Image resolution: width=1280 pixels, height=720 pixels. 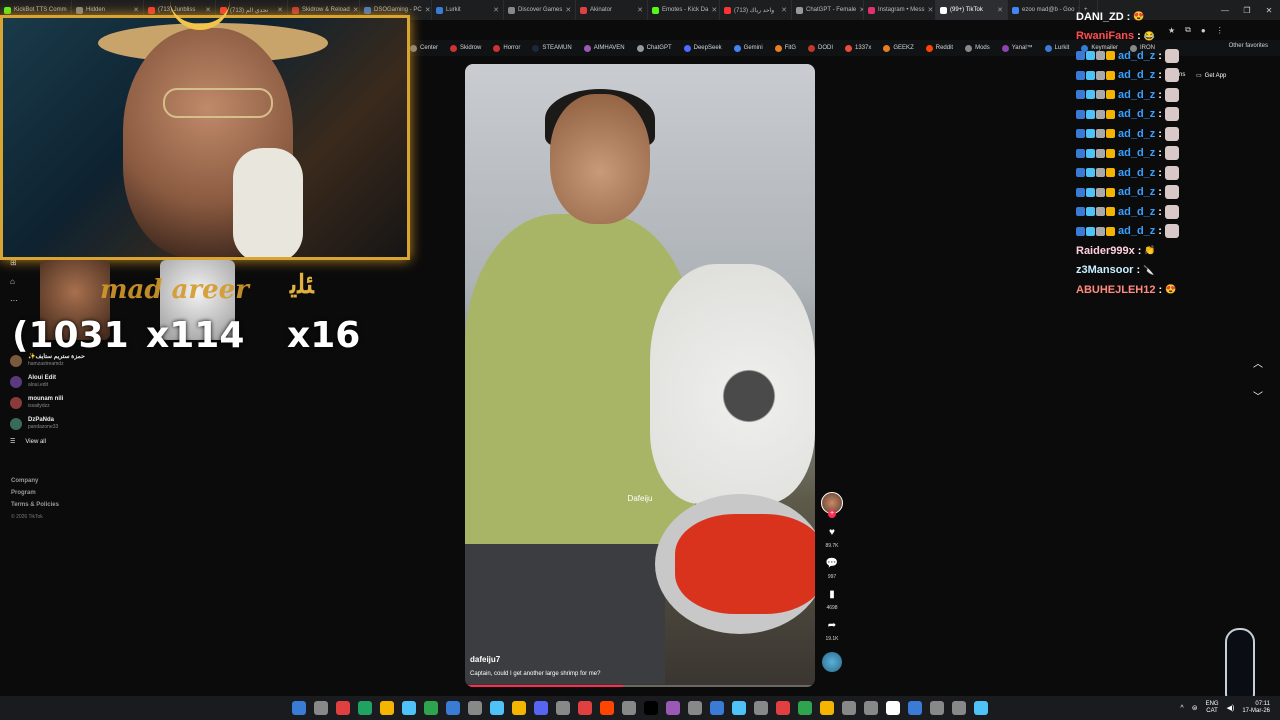 What do you see at coordinates (1258, 395) in the screenshot?
I see `chevron-down-icon: ﹀` at bounding box center [1258, 395].